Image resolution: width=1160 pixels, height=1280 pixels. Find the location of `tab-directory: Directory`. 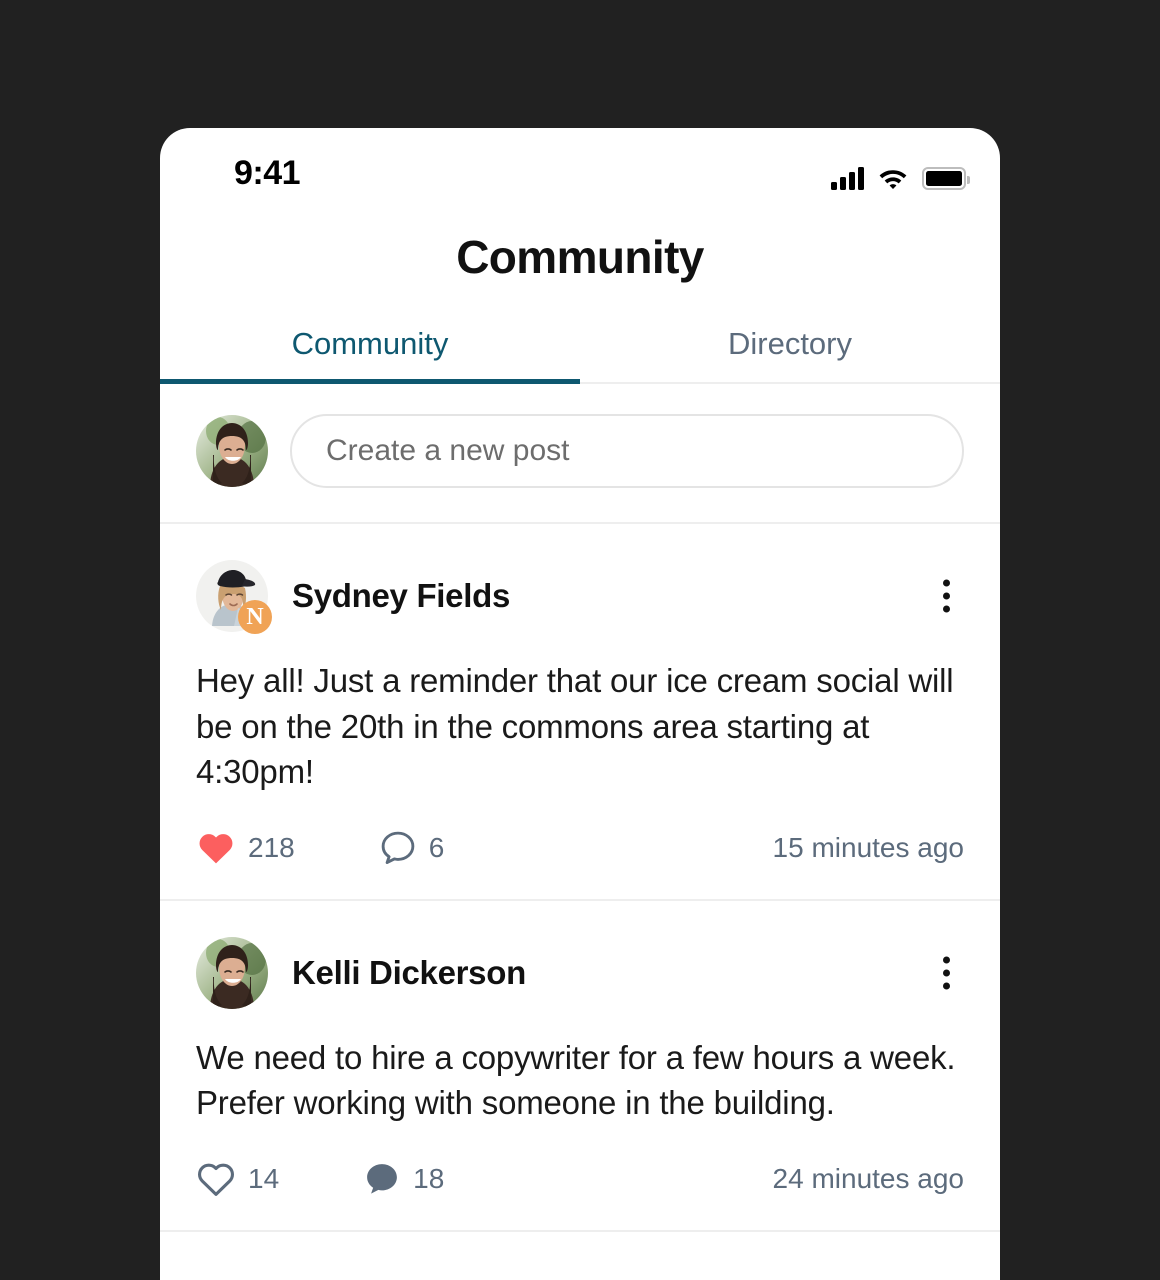

tab-directory: Directory is located at coordinates (790, 355).